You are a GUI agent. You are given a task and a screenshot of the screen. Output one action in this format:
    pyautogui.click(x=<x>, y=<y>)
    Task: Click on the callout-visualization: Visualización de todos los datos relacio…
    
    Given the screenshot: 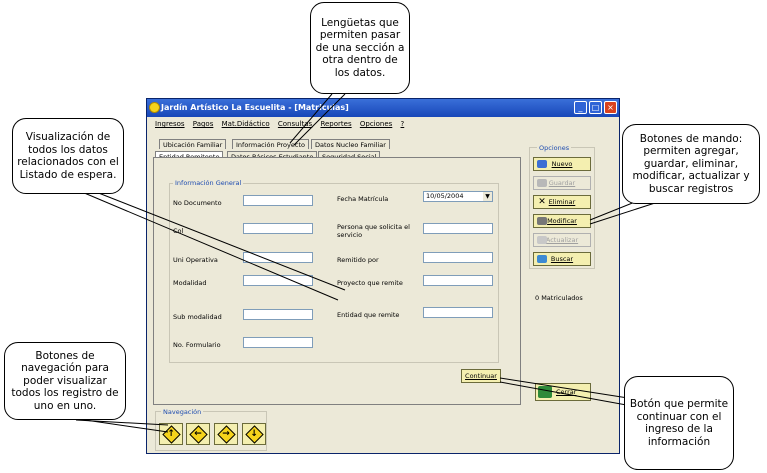 What is the action you would take?
    pyautogui.click(x=68, y=156)
    